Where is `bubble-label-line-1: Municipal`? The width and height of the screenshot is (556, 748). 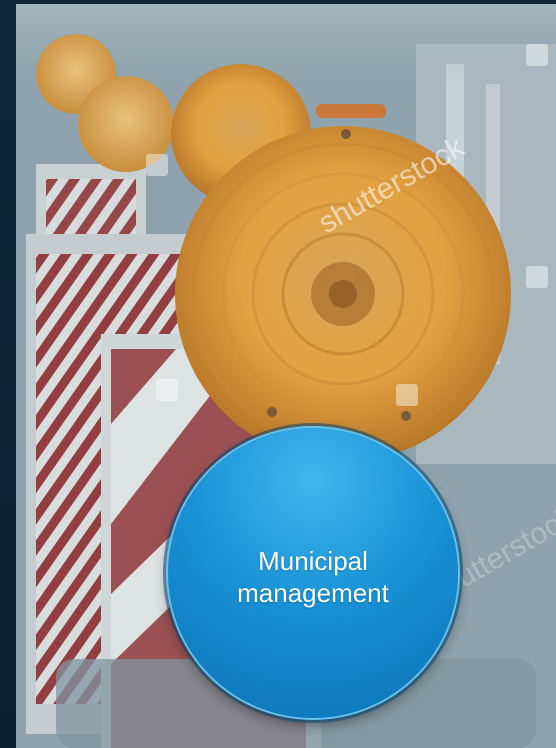
bubble-label-line-1: Municipal is located at coordinates (313, 561).